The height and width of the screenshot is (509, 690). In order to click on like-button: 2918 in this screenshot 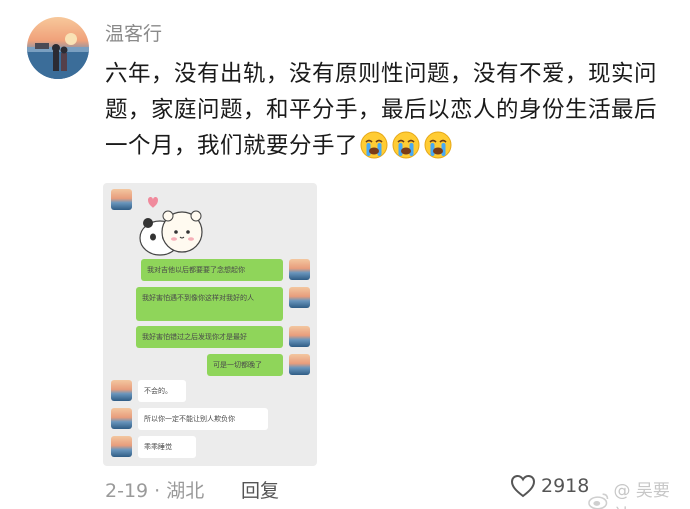, I will do `click(549, 486)`.